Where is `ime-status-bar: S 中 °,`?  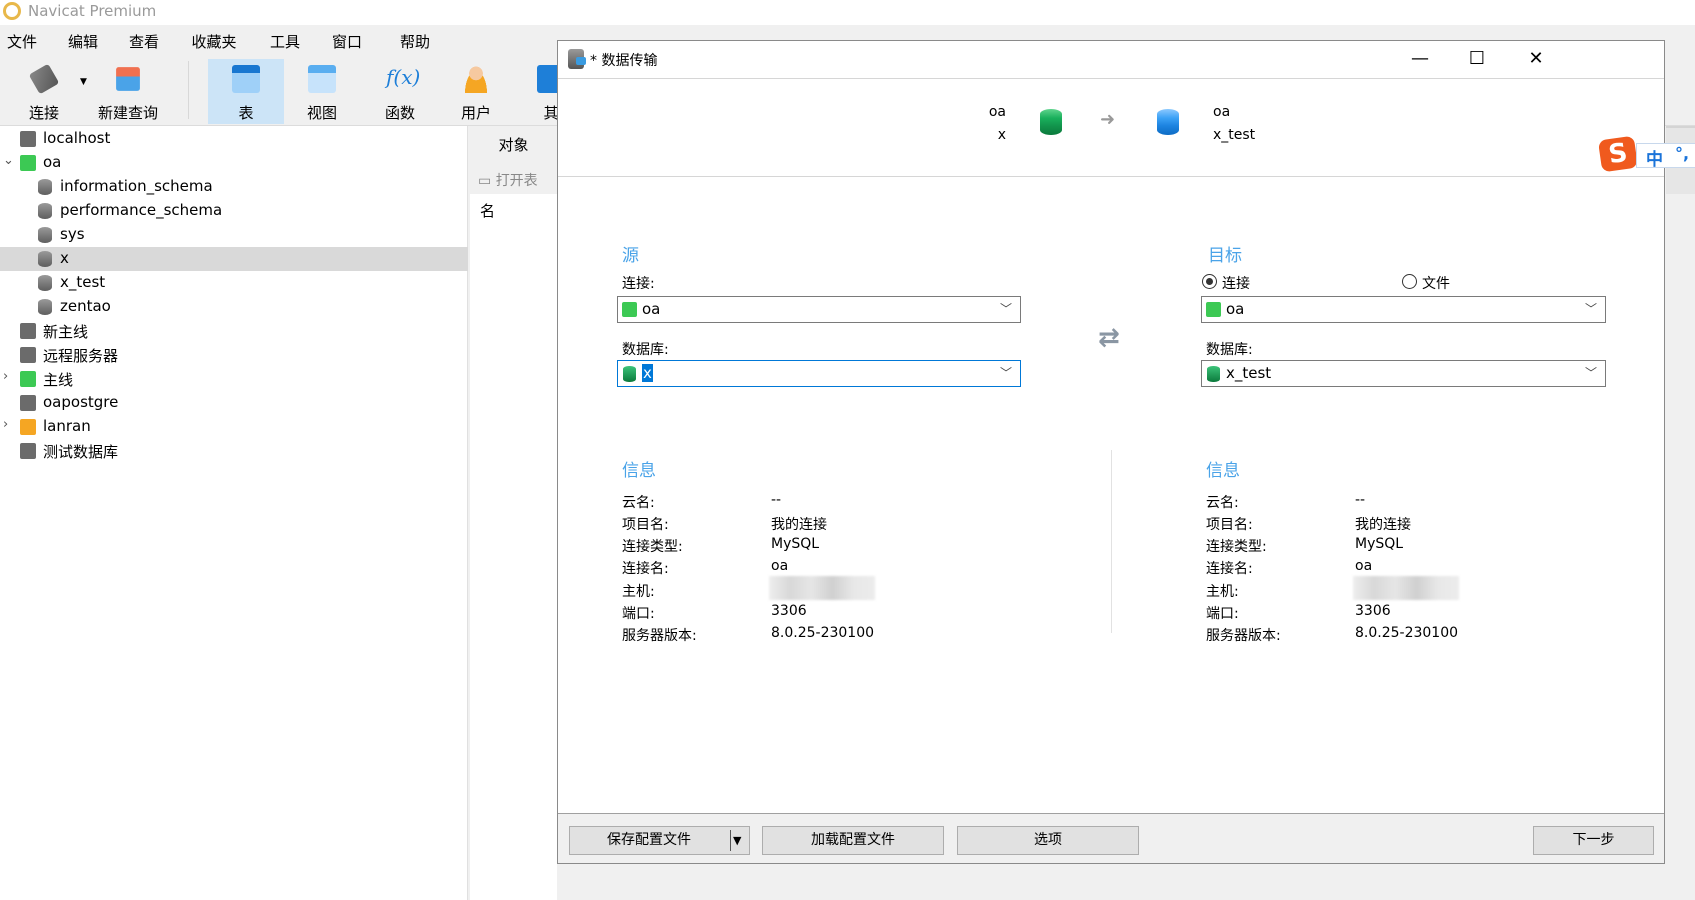
ime-status-bar: S 中 °, is located at coordinates (1646, 154).